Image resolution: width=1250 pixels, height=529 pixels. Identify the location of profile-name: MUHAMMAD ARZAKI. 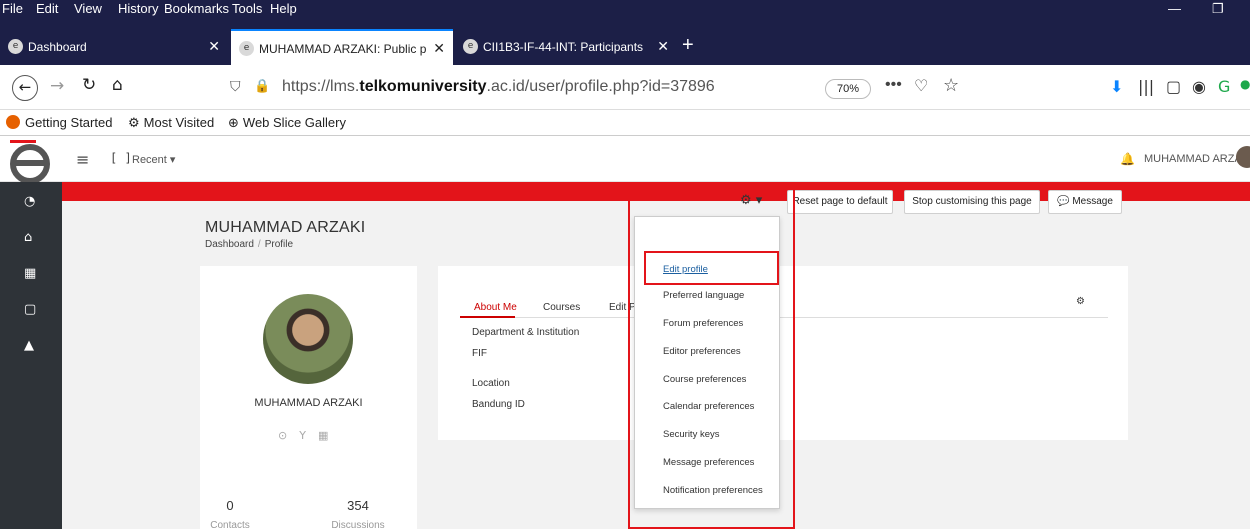
(308, 403).